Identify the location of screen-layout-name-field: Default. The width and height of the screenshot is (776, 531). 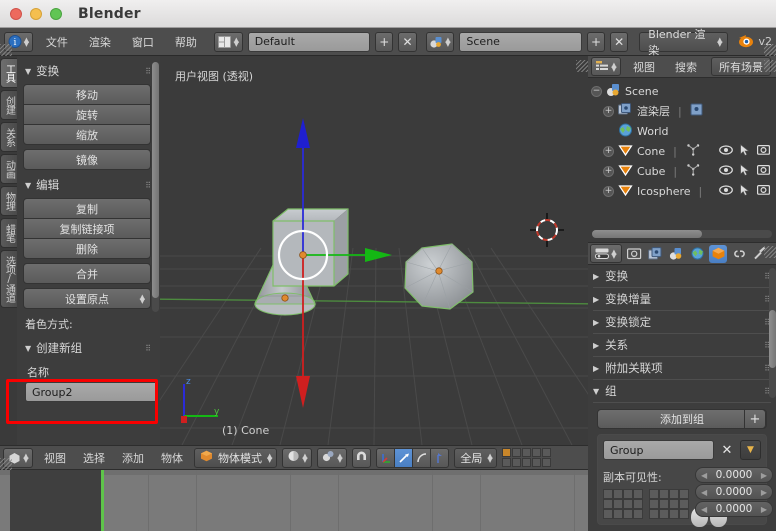
(309, 41).